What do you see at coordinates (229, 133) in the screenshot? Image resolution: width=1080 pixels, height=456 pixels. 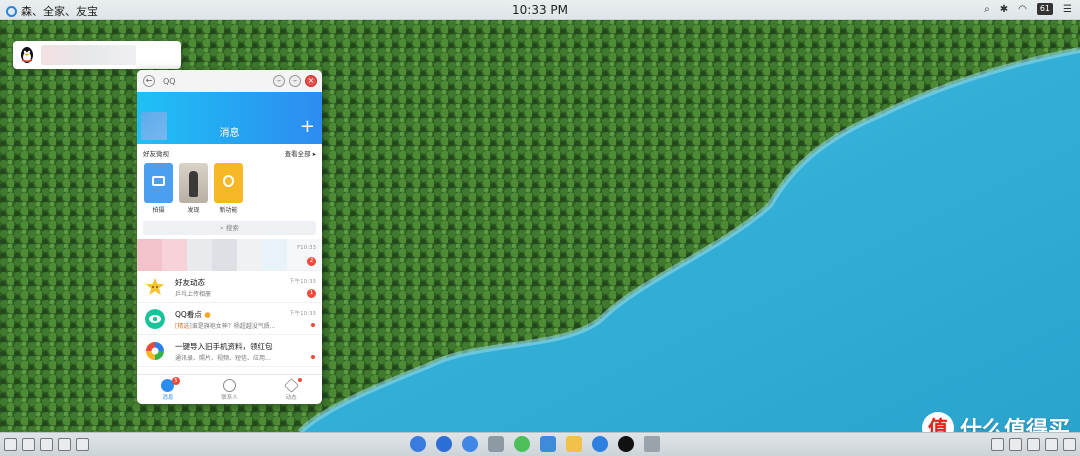 I see `page-title: 消息` at bounding box center [229, 133].